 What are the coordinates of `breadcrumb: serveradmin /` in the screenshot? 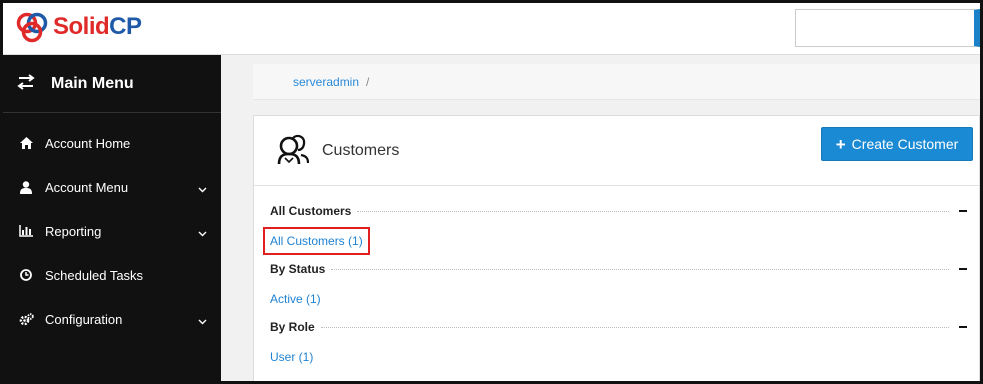 It's located at (616, 82).